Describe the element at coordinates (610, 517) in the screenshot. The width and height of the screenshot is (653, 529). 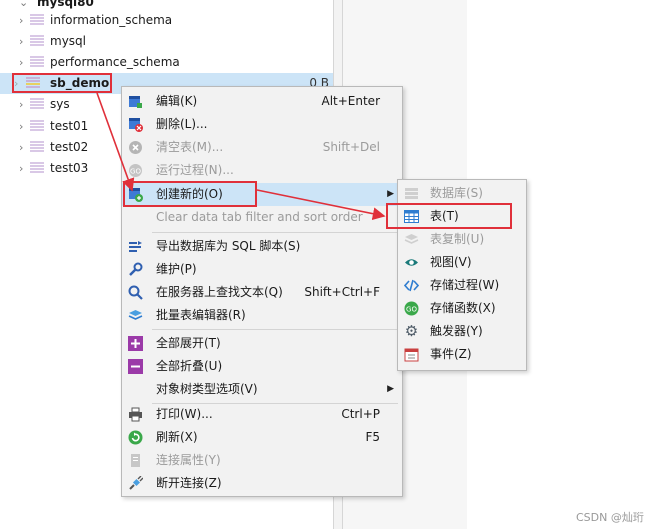
I see `watermark: CSDN @灿珩` at that location.